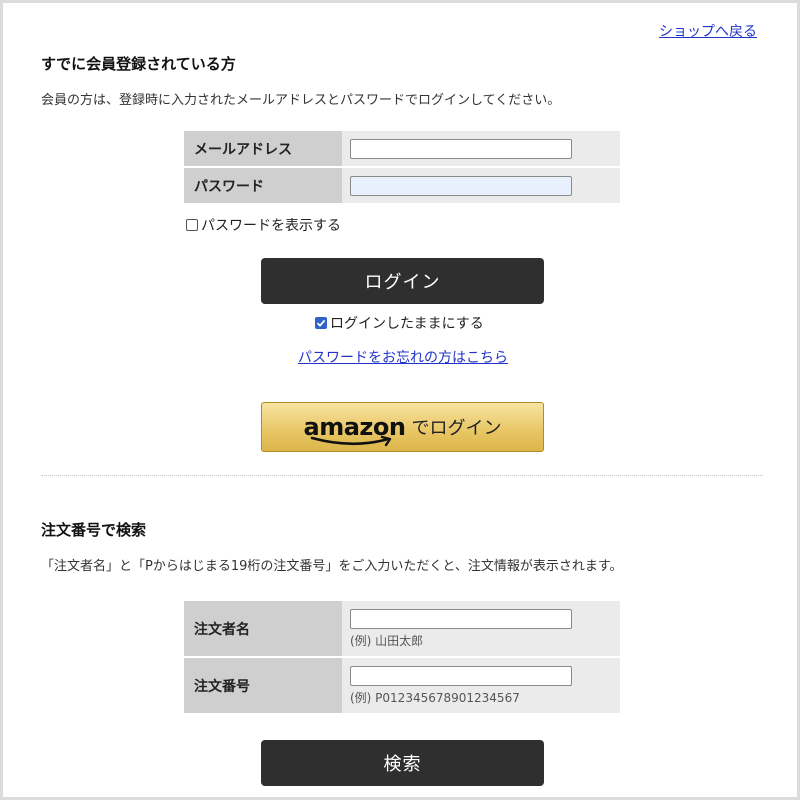 The width and height of the screenshot is (800, 800). I want to click on password-field, so click(461, 186).